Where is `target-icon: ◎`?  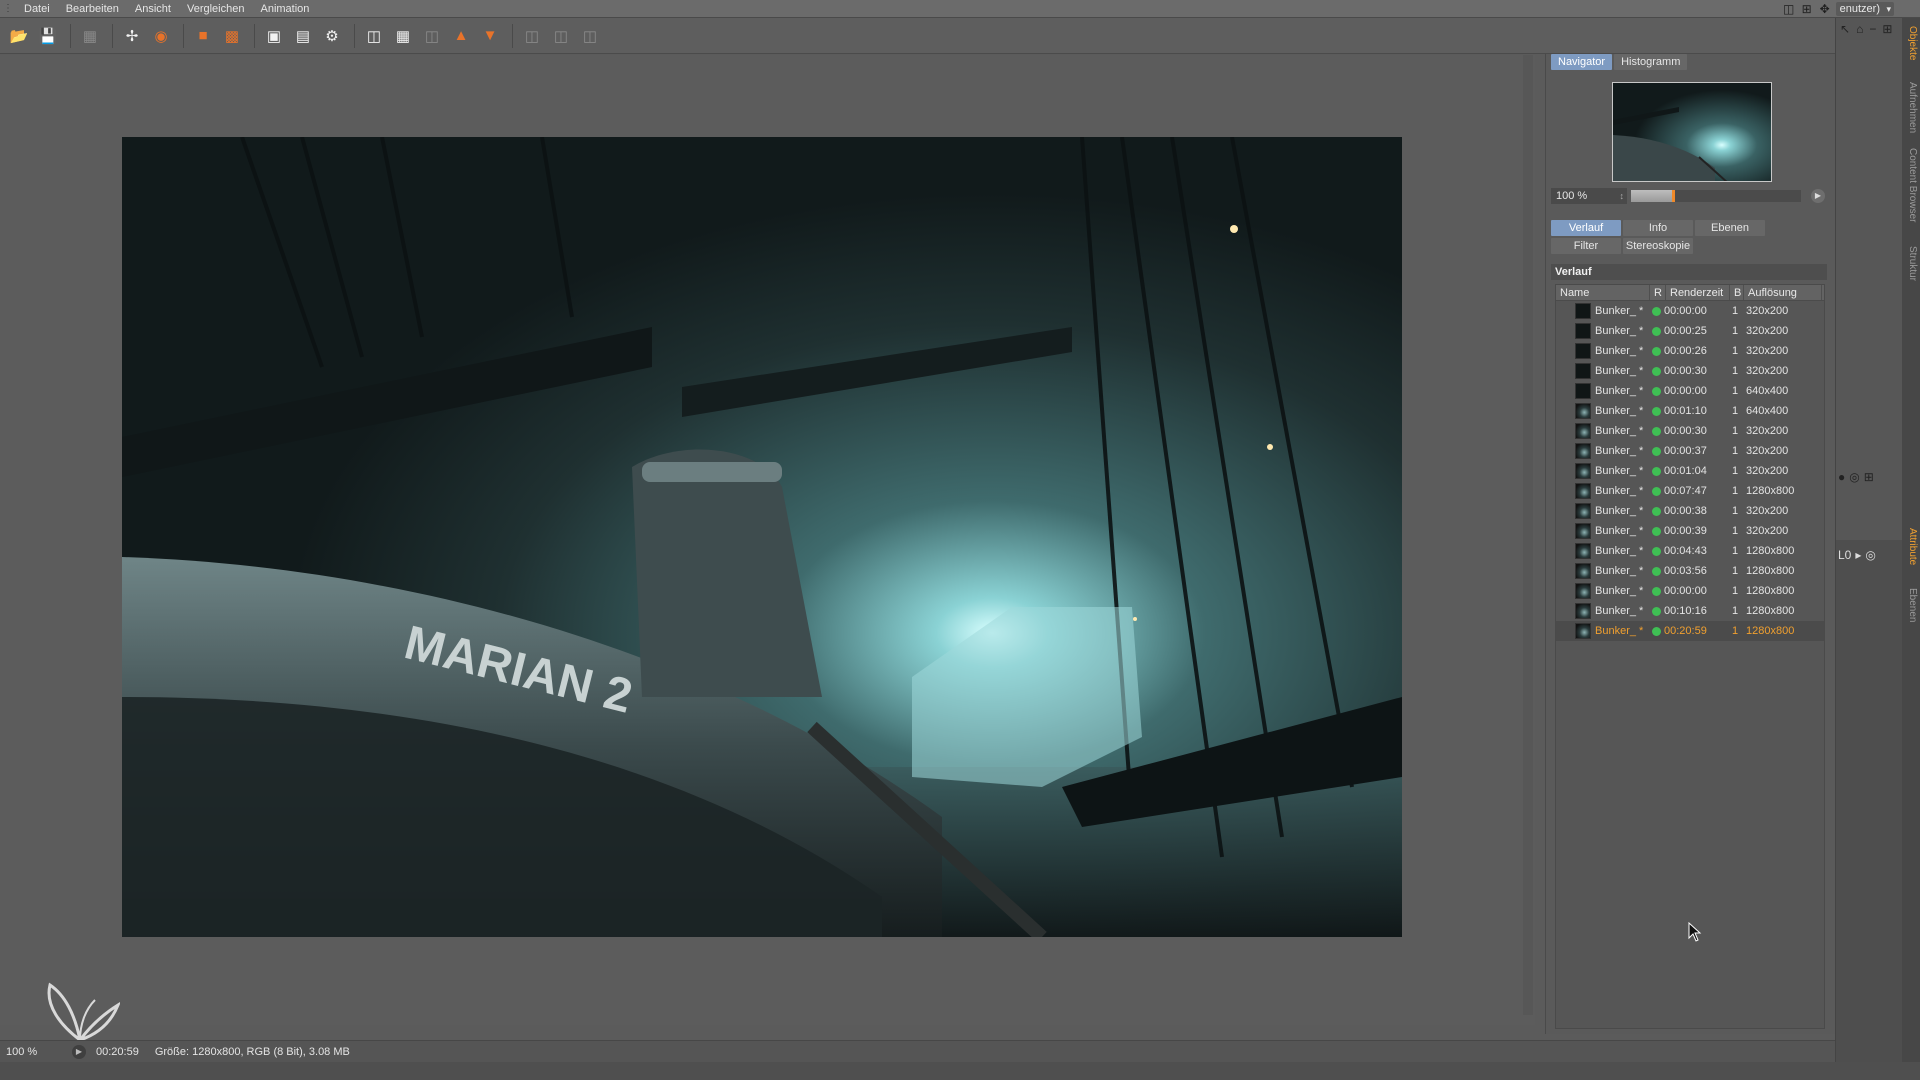
target-icon: ◎ is located at coordinates (1854, 477).